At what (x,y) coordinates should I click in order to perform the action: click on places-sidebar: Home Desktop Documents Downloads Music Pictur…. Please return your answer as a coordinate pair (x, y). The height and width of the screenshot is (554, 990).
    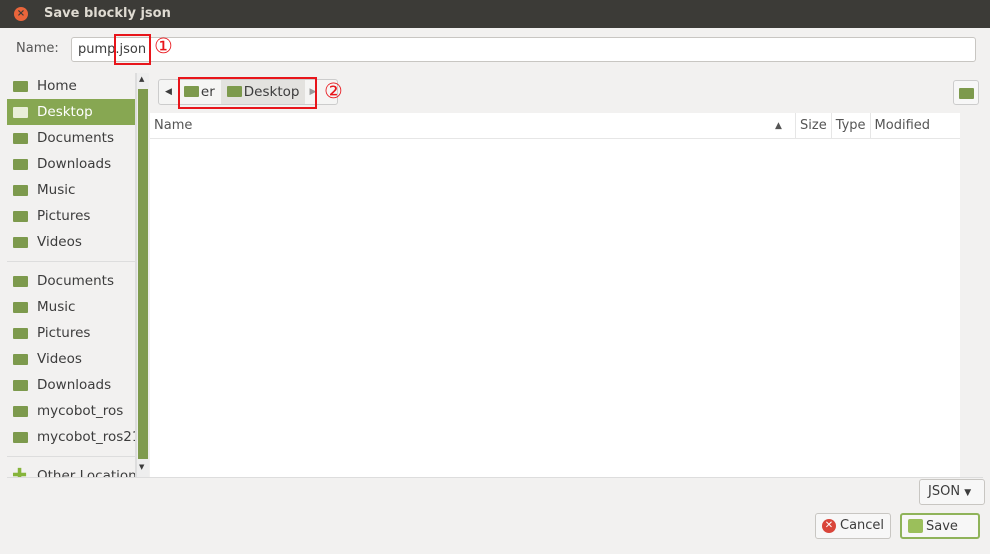
    Looking at the image, I should click on (71, 275).